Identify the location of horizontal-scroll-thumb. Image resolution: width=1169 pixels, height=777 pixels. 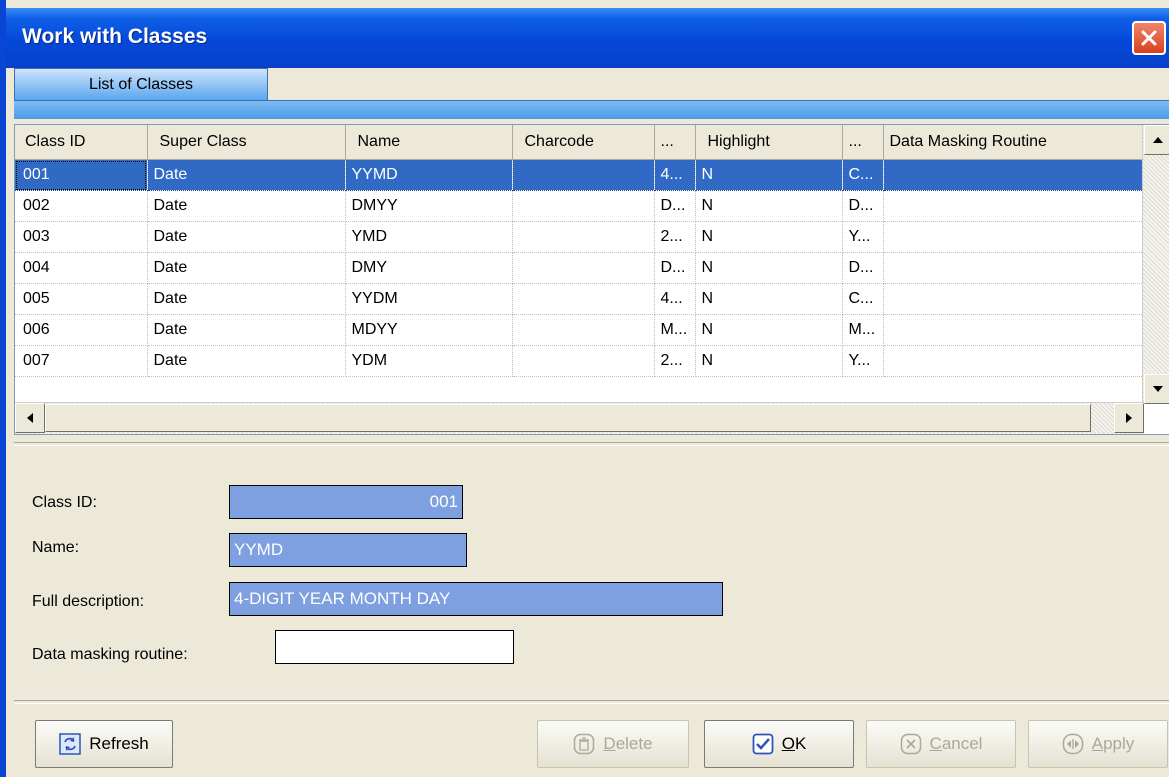
(568, 418).